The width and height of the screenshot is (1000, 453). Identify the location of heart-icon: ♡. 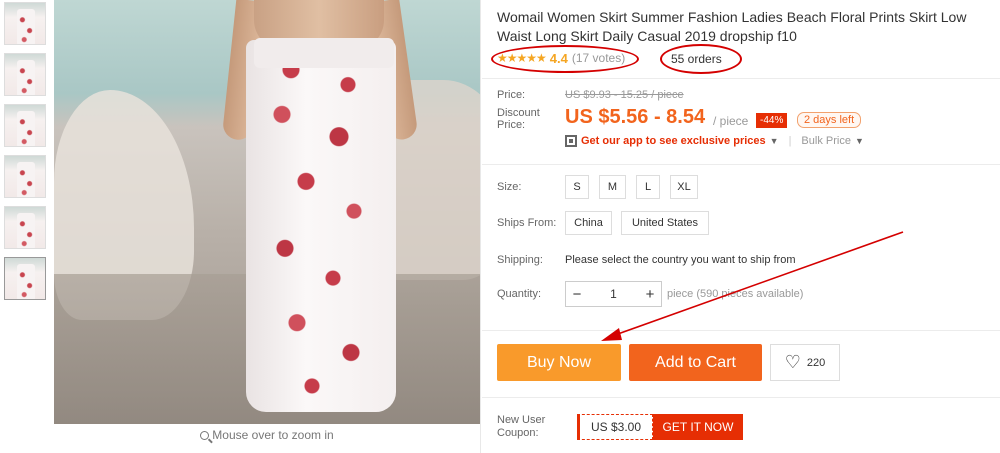
(792, 362).